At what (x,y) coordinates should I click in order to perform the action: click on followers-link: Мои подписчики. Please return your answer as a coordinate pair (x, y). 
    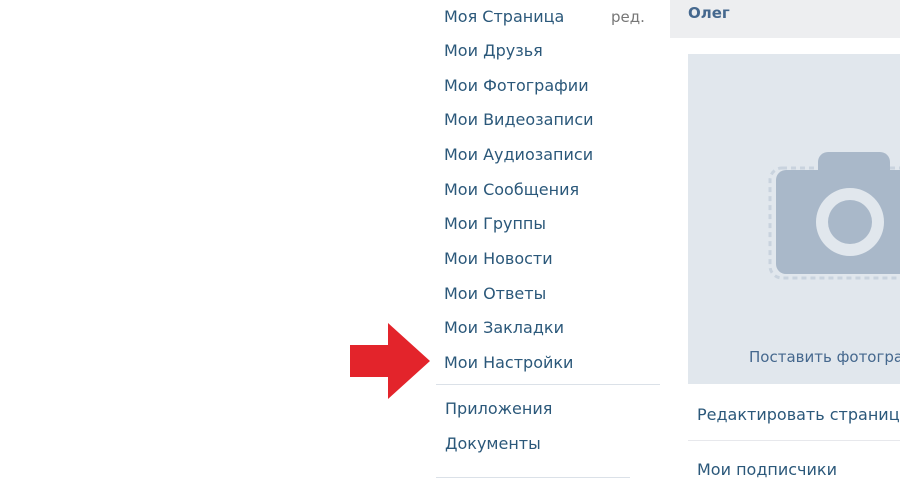
    Looking at the image, I should click on (767, 470).